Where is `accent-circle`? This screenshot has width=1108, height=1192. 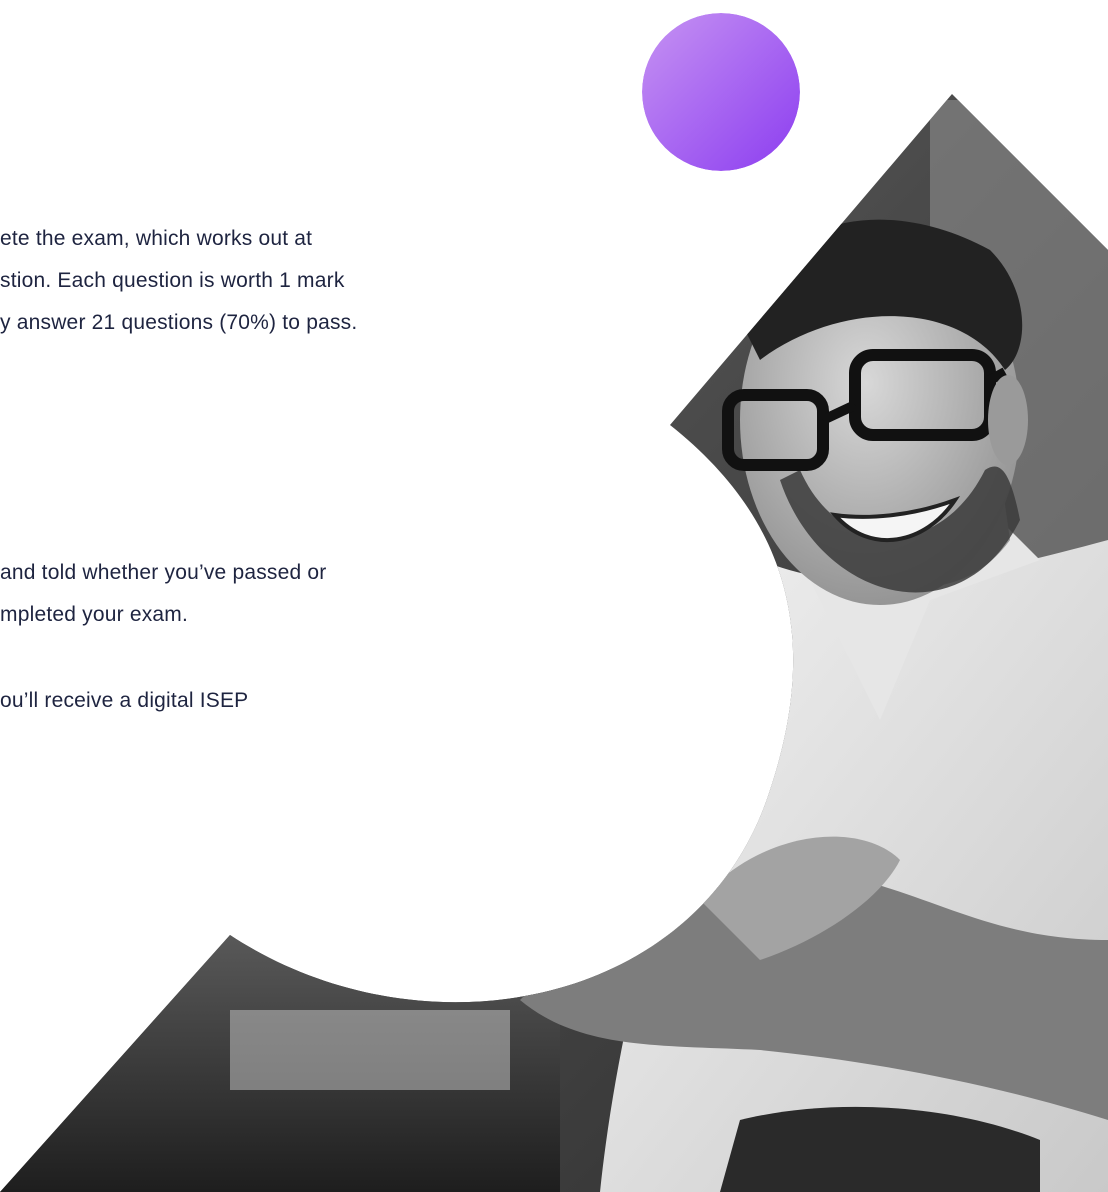
accent-circle is located at coordinates (721, 92).